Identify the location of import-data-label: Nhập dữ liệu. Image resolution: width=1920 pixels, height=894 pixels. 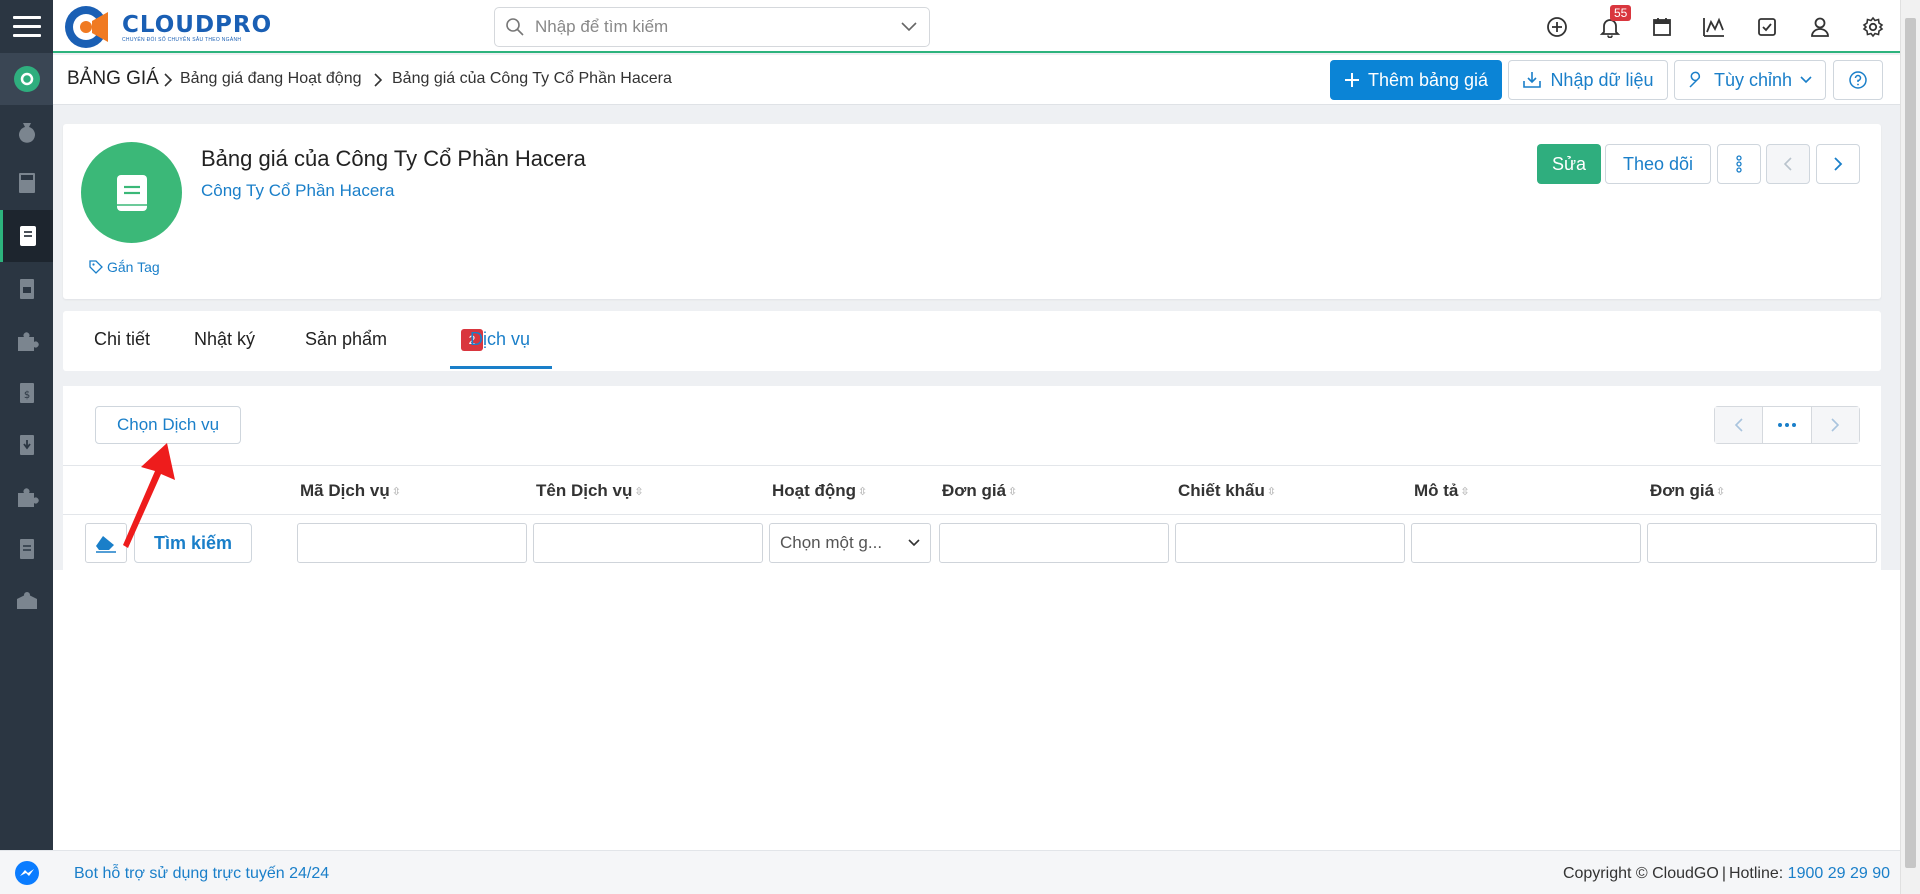
(1602, 79).